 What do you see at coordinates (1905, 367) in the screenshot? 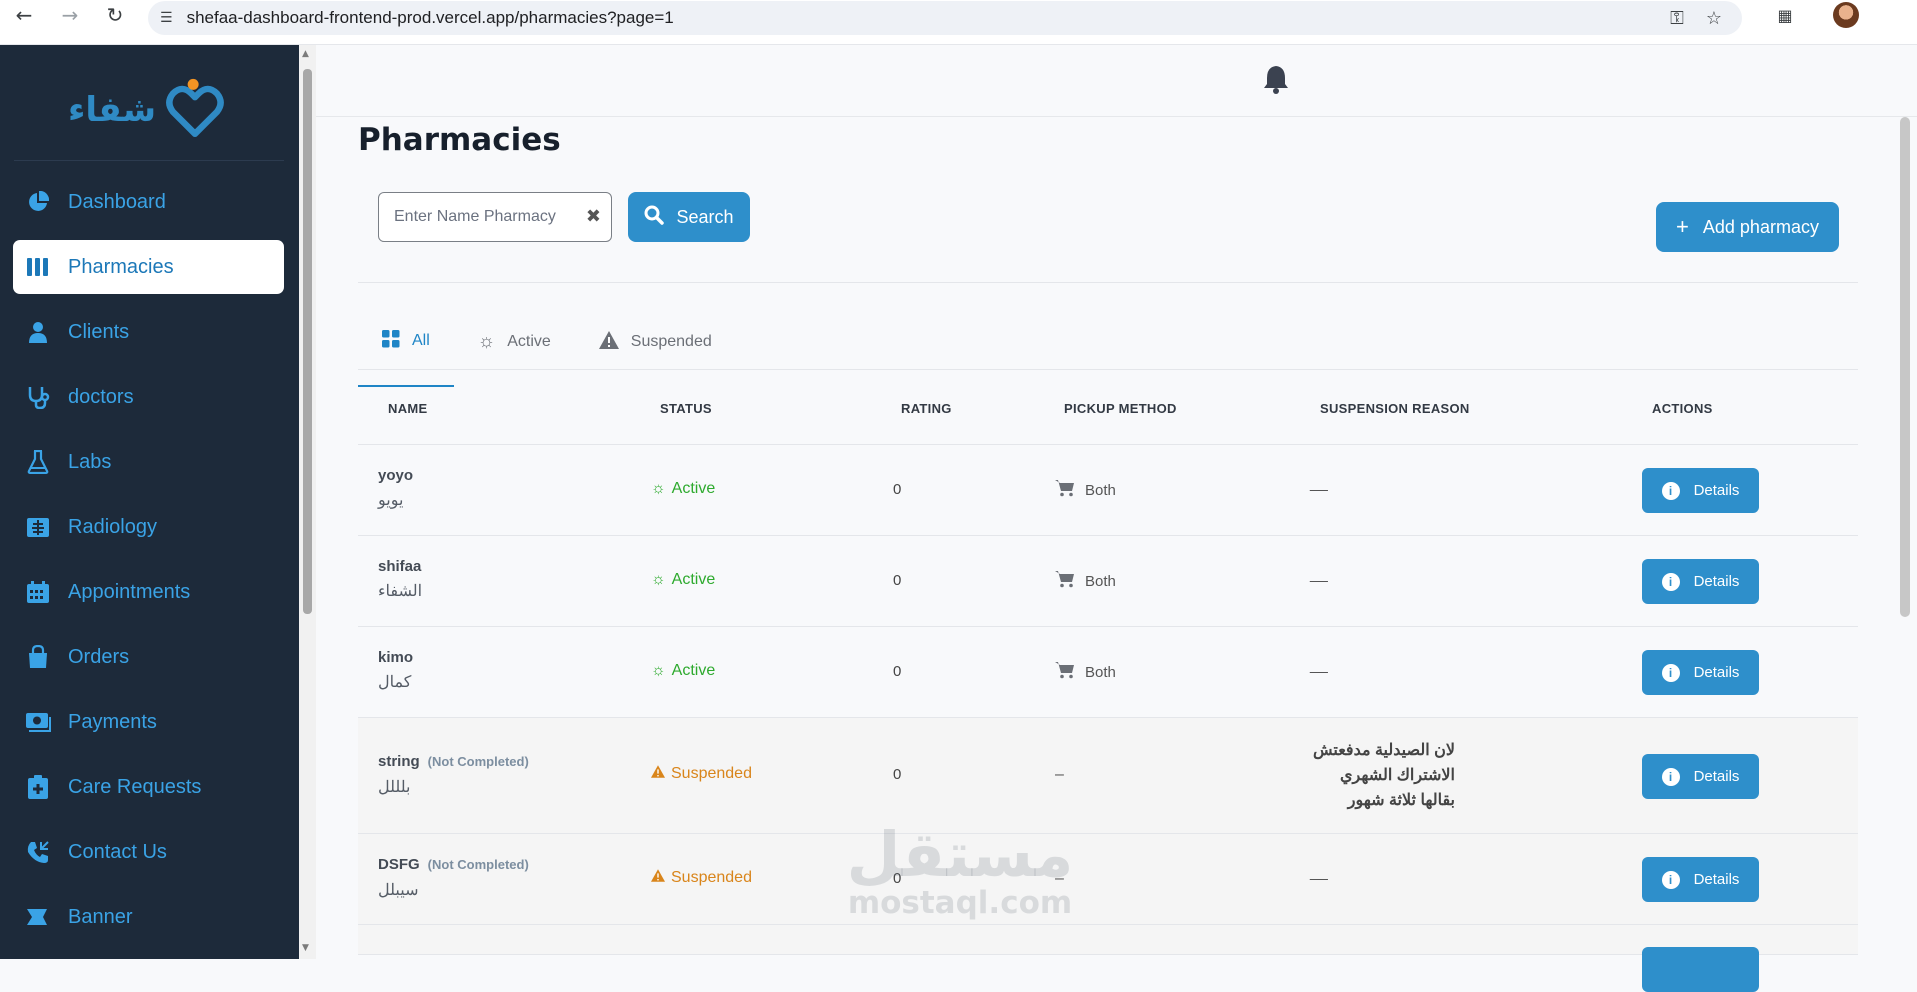
I see `content-scrollbar` at bounding box center [1905, 367].